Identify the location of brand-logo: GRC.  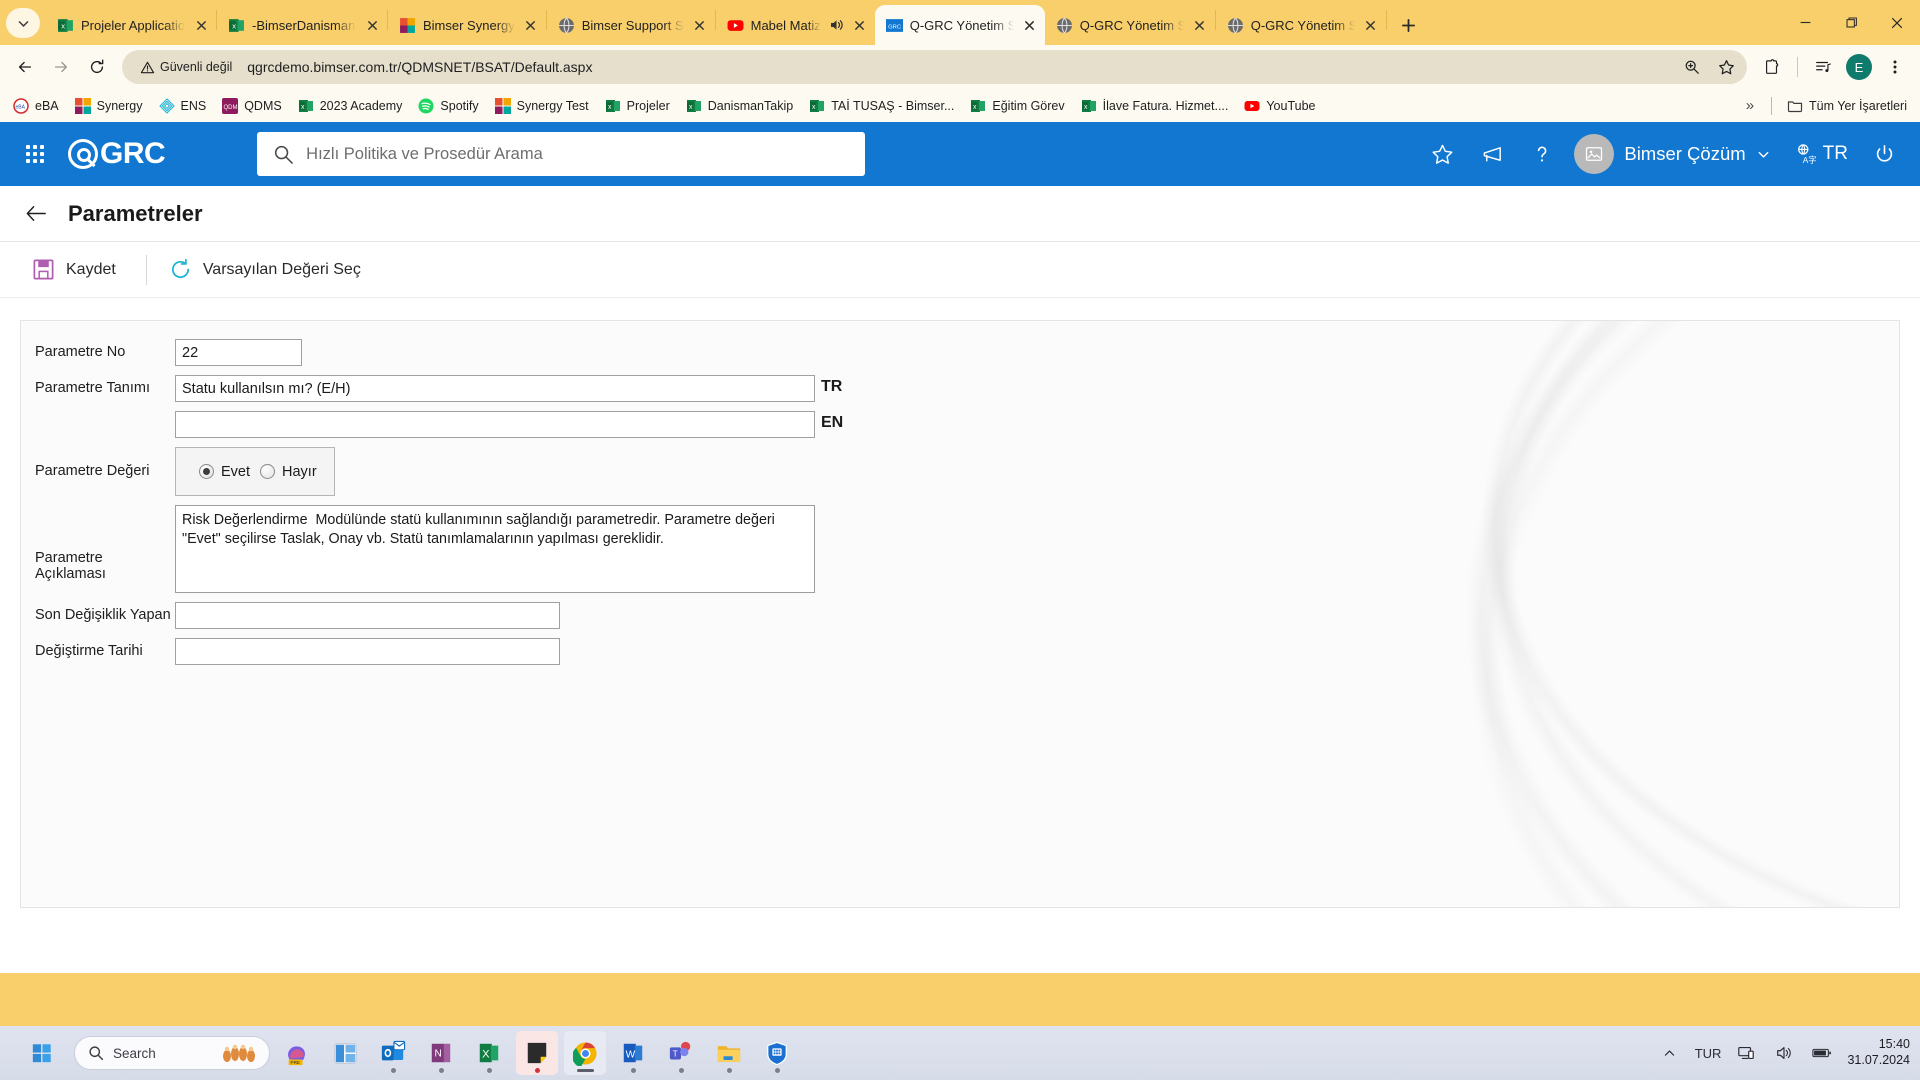
(117, 154).